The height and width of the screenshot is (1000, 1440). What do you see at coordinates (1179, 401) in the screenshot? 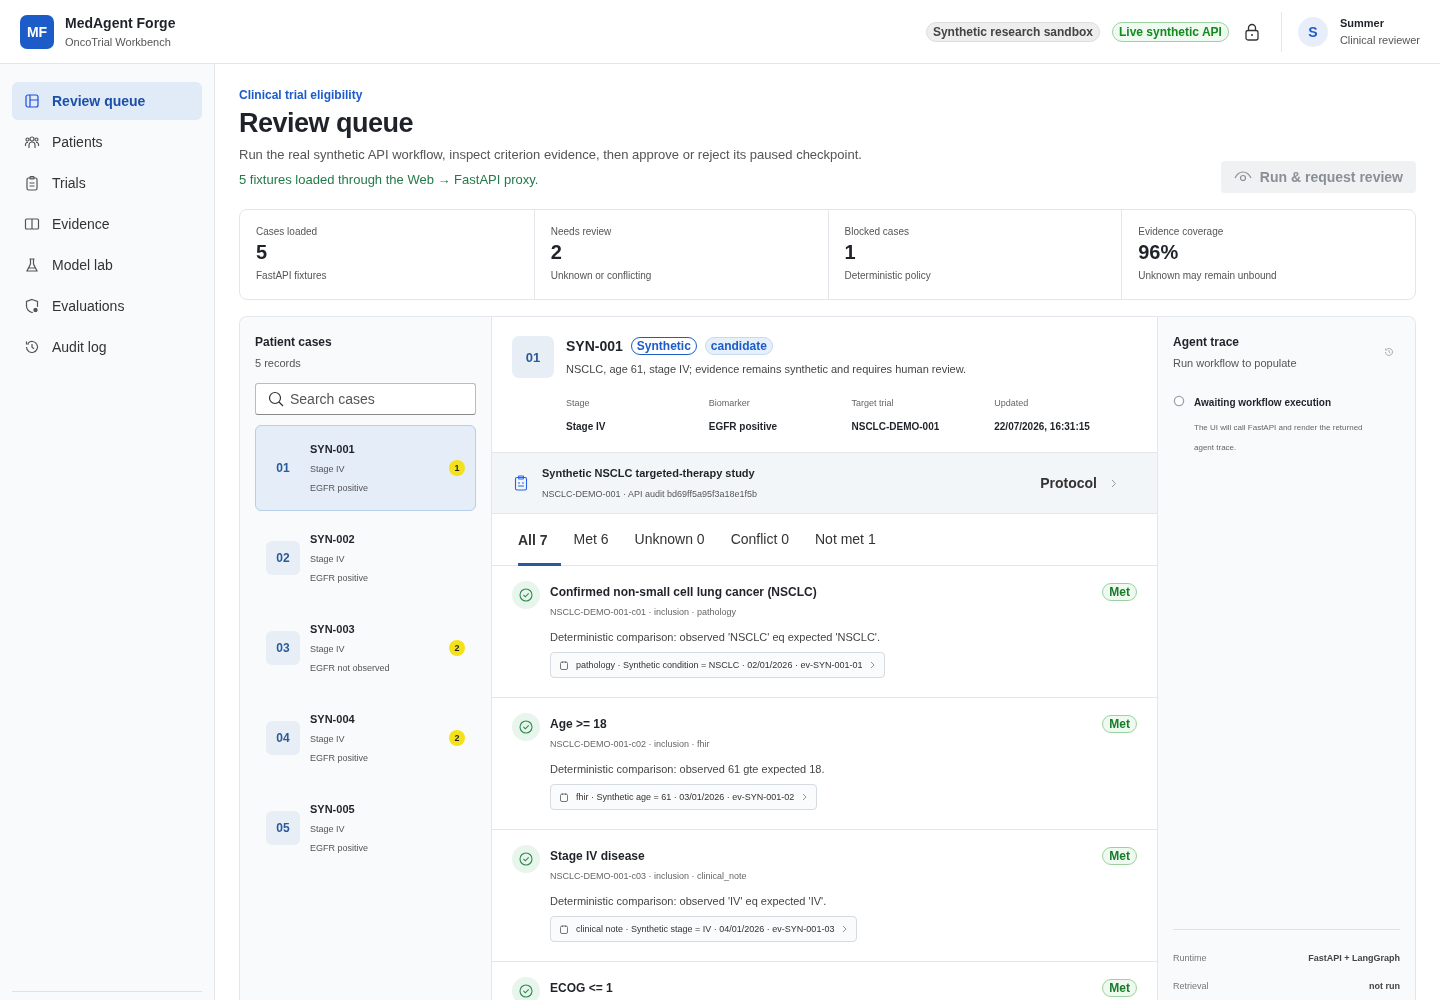
I see `pending-icon` at bounding box center [1179, 401].